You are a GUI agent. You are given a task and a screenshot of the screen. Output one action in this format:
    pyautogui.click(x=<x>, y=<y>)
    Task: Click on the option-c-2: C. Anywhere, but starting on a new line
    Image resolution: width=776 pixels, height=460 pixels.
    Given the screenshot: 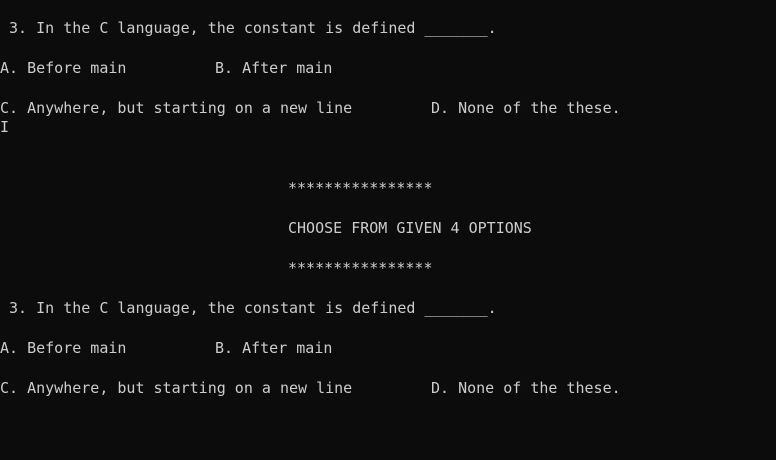 What is the action you would take?
    pyautogui.click(x=176, y=388)
    